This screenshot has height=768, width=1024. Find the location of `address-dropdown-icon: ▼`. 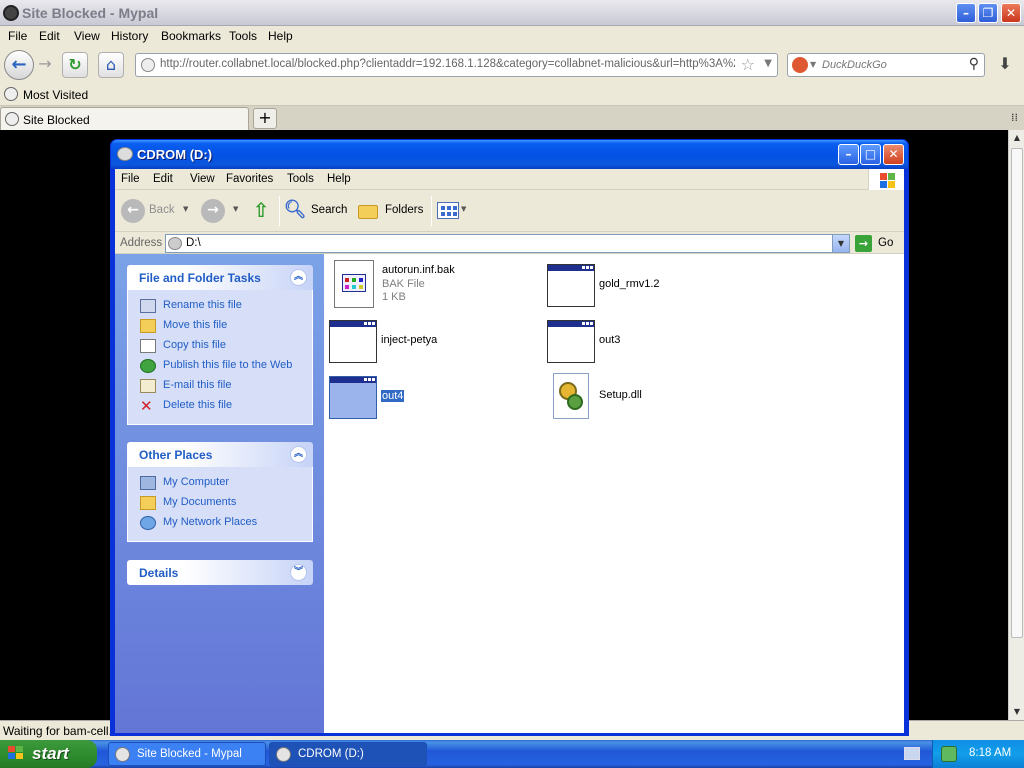

address-dropdown-icon: ▼ is located at coordinates (840, 243).